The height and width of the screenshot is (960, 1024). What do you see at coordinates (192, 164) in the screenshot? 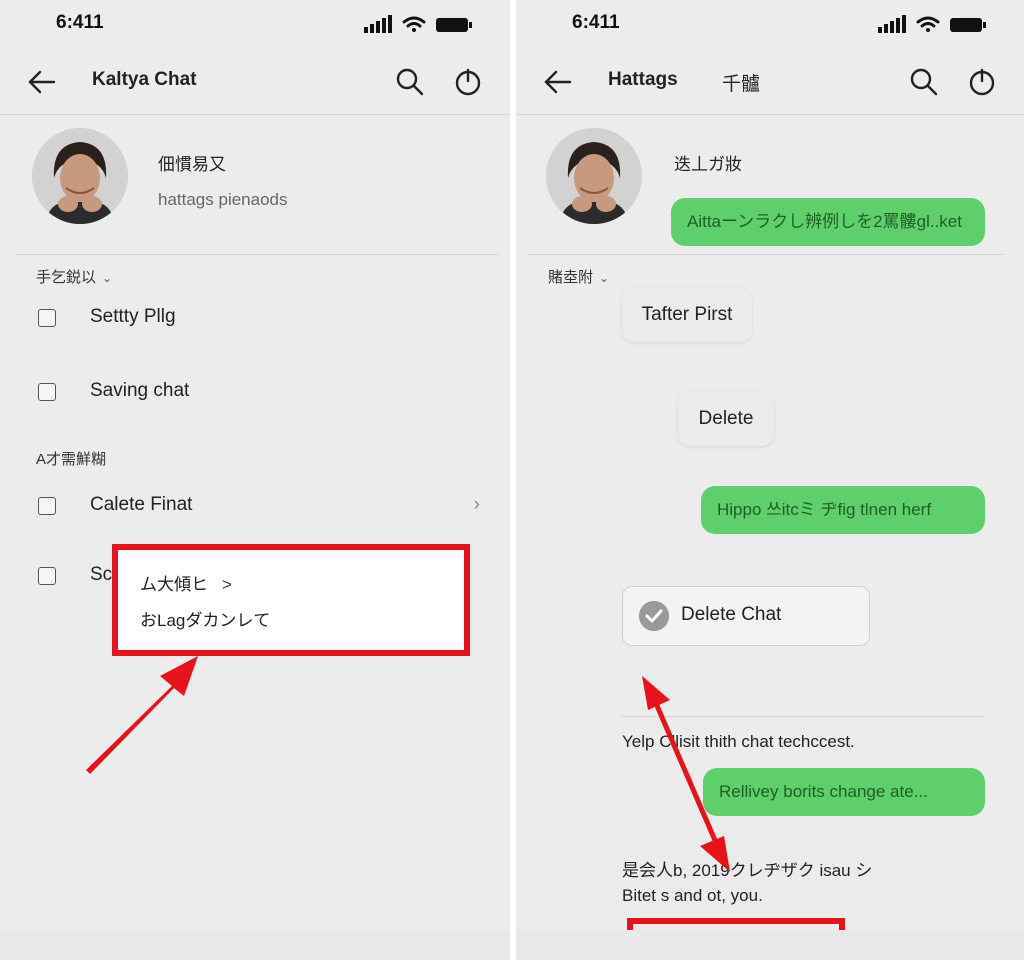
I see `profile-name: 佃慣易又` at bounding box center [192, 164].